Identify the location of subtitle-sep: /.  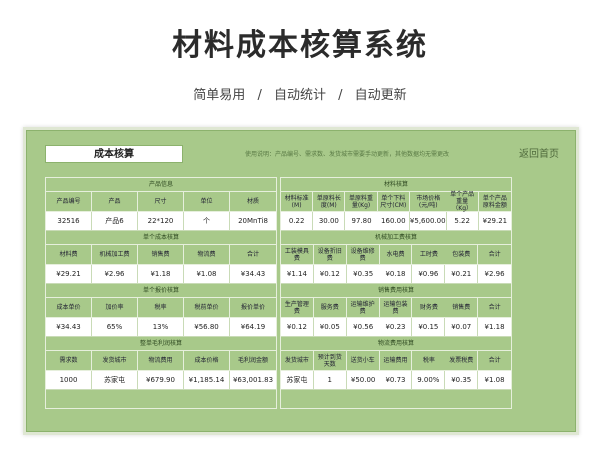
(259, 95).